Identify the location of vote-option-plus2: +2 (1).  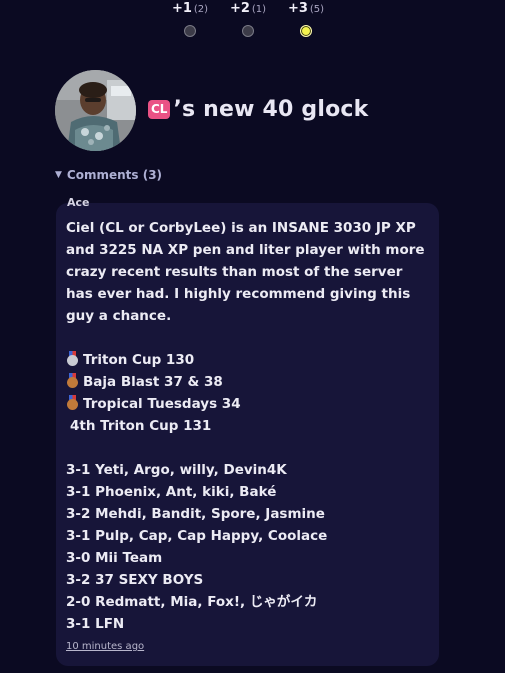
(248, 18).